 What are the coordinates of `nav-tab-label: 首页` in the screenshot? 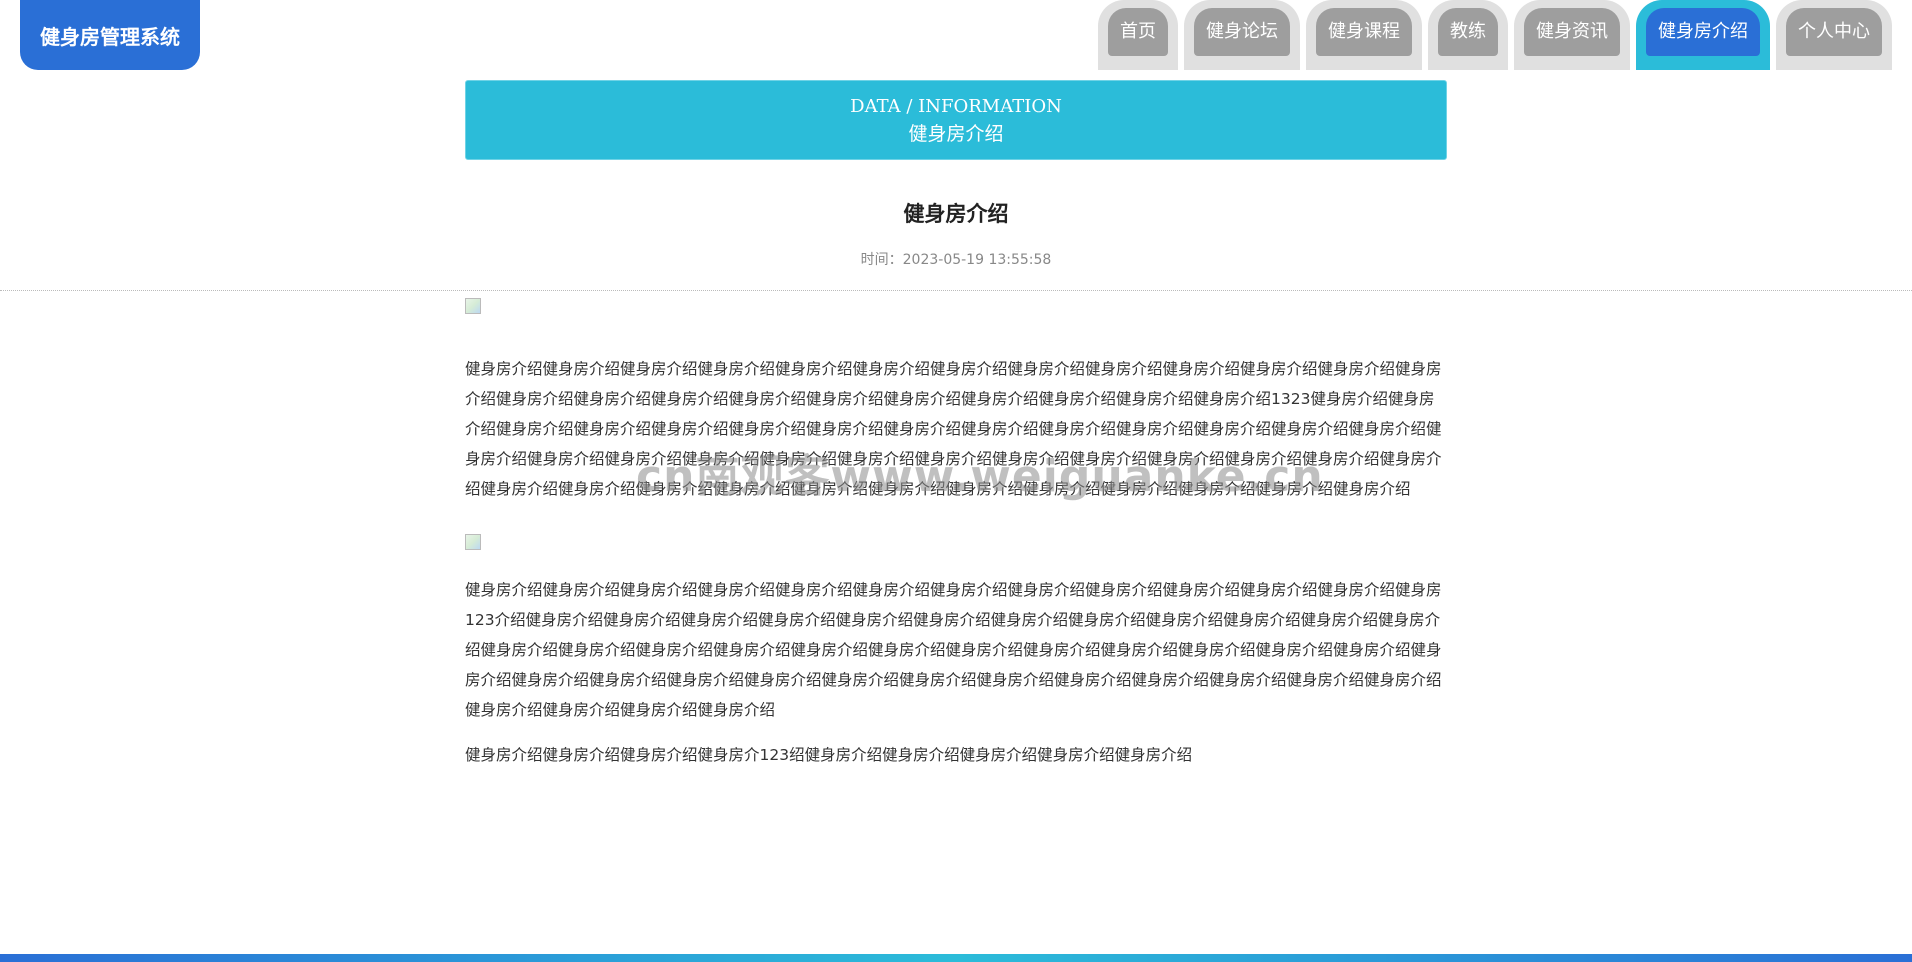 It's located at (1138, 32).